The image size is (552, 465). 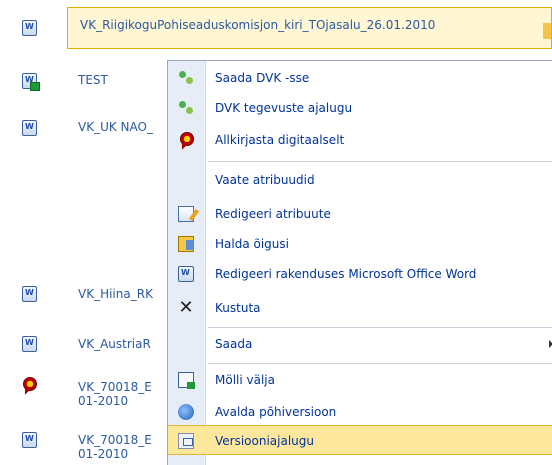 What do you see at coordinates (93, 80) in the screenshot?
I see `list-item-title: TEST` at bounding box center [93, 80].